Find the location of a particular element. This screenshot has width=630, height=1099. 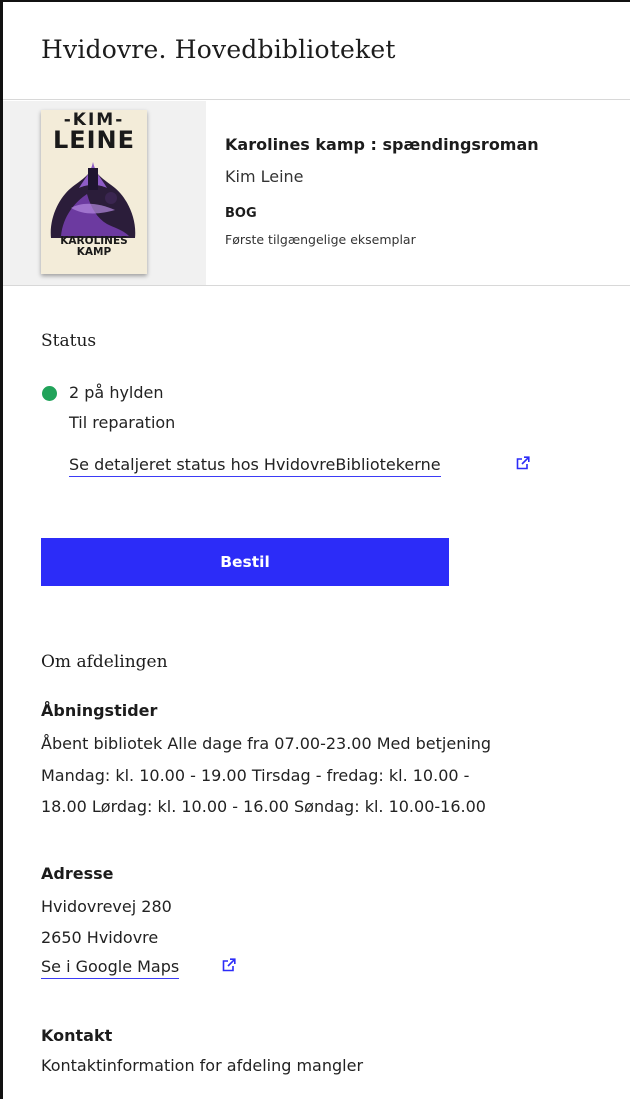

availability-text: 2 på hylden is located at coordinates (116, 392).